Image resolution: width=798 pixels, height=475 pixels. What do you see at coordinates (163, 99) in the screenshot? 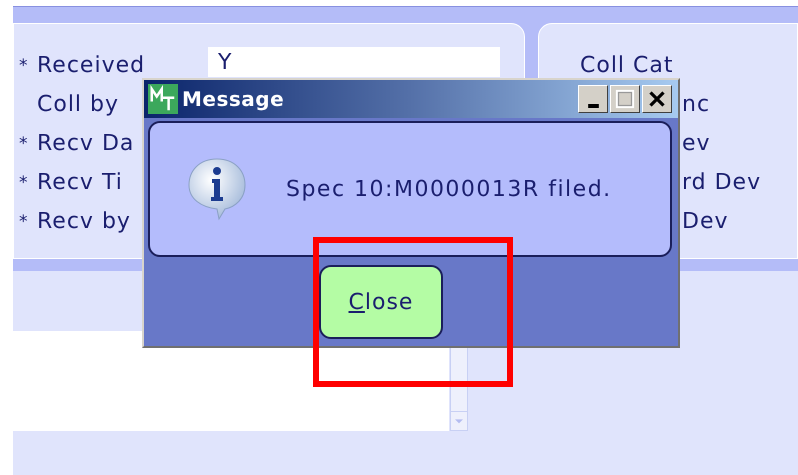
I see `app-icon` at bounding box center [163, 99].